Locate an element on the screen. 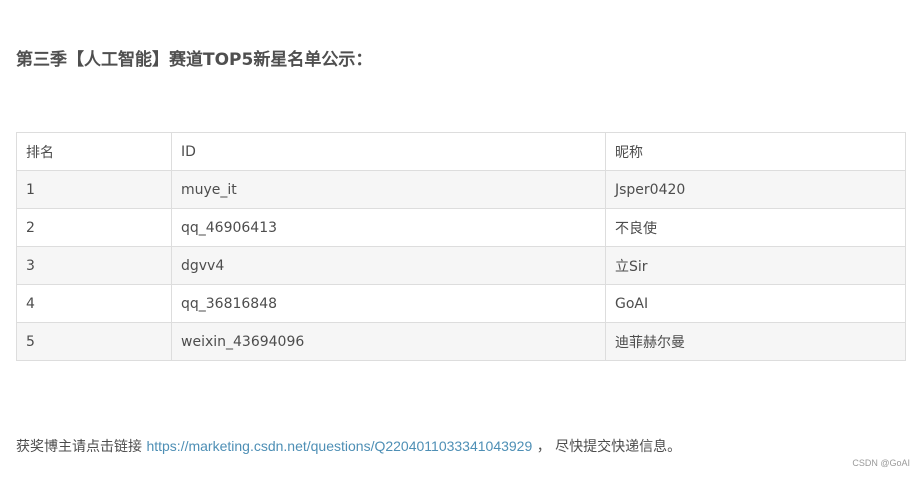 The image size is (924, 477). rank-cell: 2 is located at coordinates (94, 227).